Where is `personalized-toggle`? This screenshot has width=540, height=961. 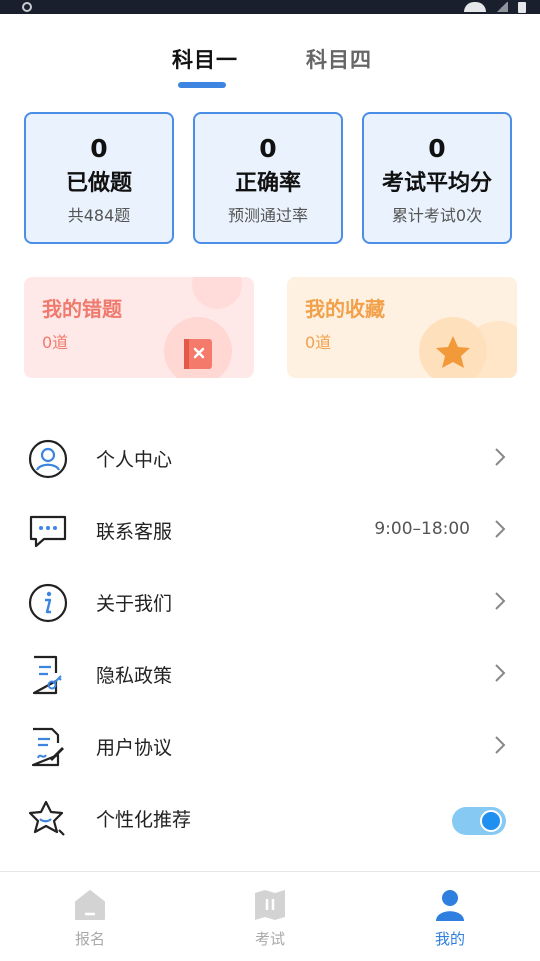 personalized-toggle is located at coordinates (479, 821).